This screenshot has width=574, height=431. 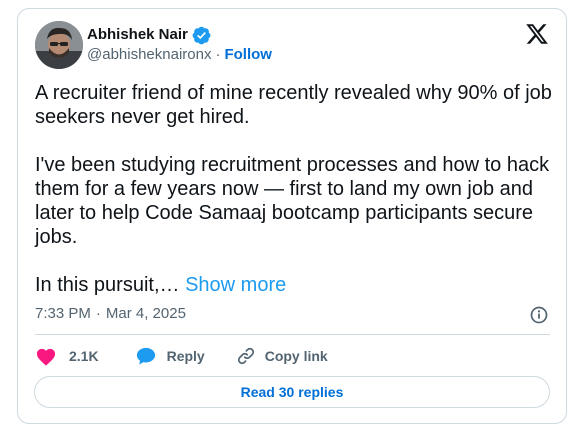 I want to click on link-icon, so click(x=246, y=356).